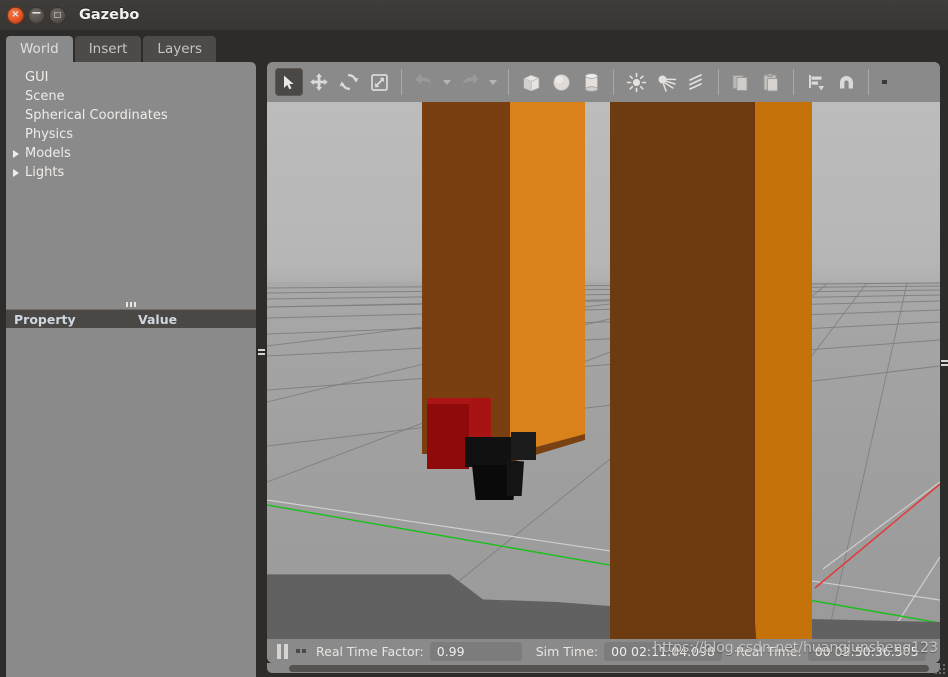 This screenshot has width=948, height=677. Describe the element at coordinates (72, 319) in the screenshot. I see `property-column-header: Property` at that location.